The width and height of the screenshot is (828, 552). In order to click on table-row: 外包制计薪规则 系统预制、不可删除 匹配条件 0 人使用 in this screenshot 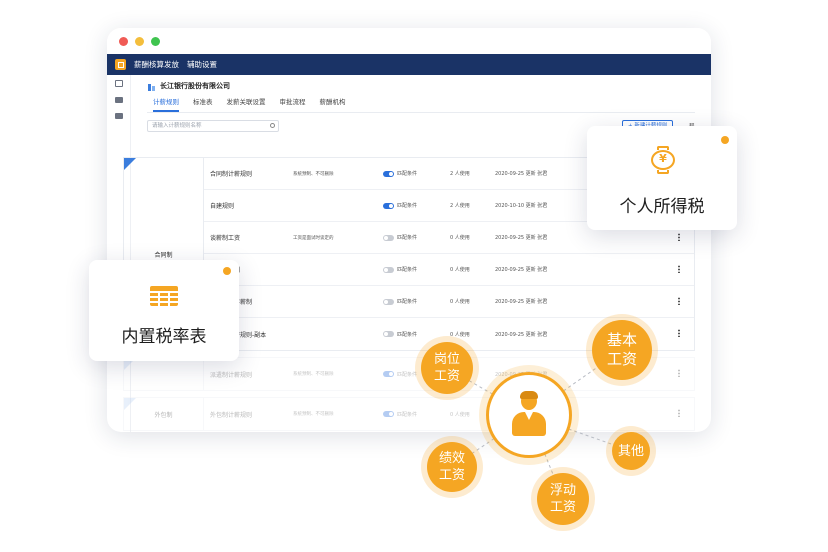, I will do `click(449, 414)`.